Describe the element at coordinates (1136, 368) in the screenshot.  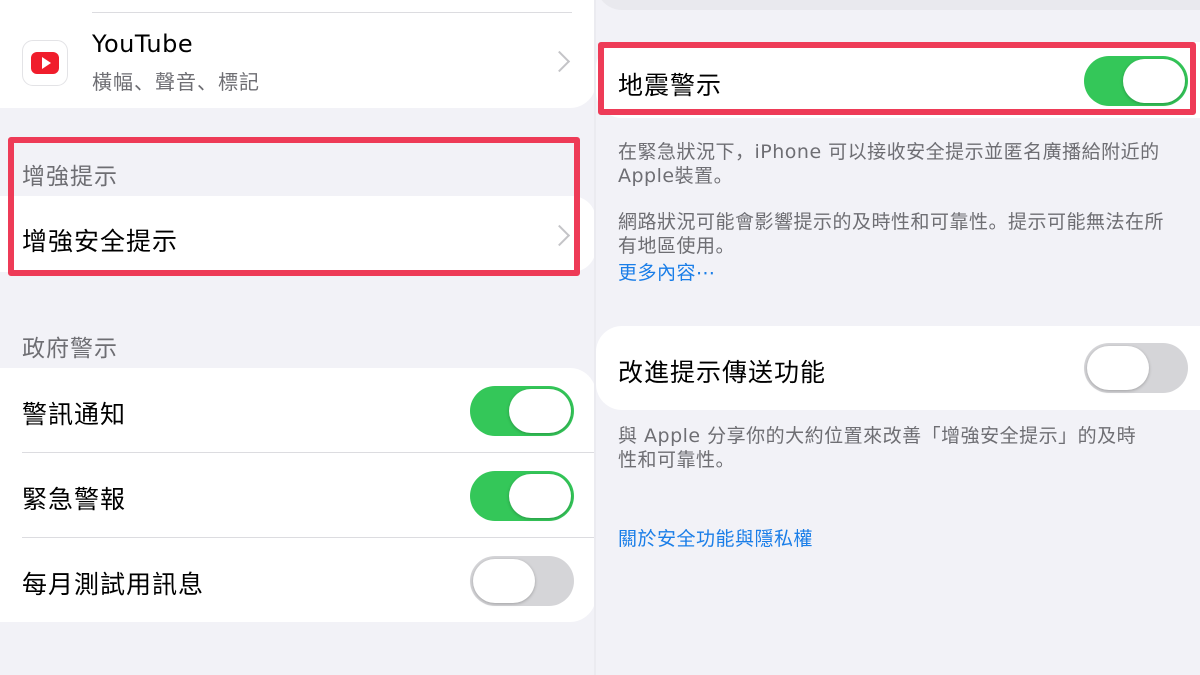
I see `improve-delivery-toggle` at that location.